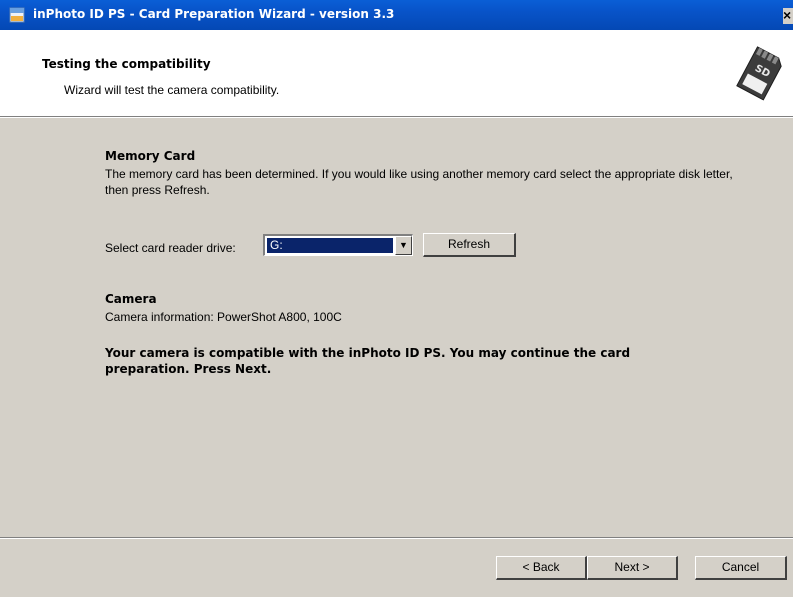 Image resolution: width=793 pixels, height=597 pixels. I want to click on cancel-button: Cancel, so click(741, 568).